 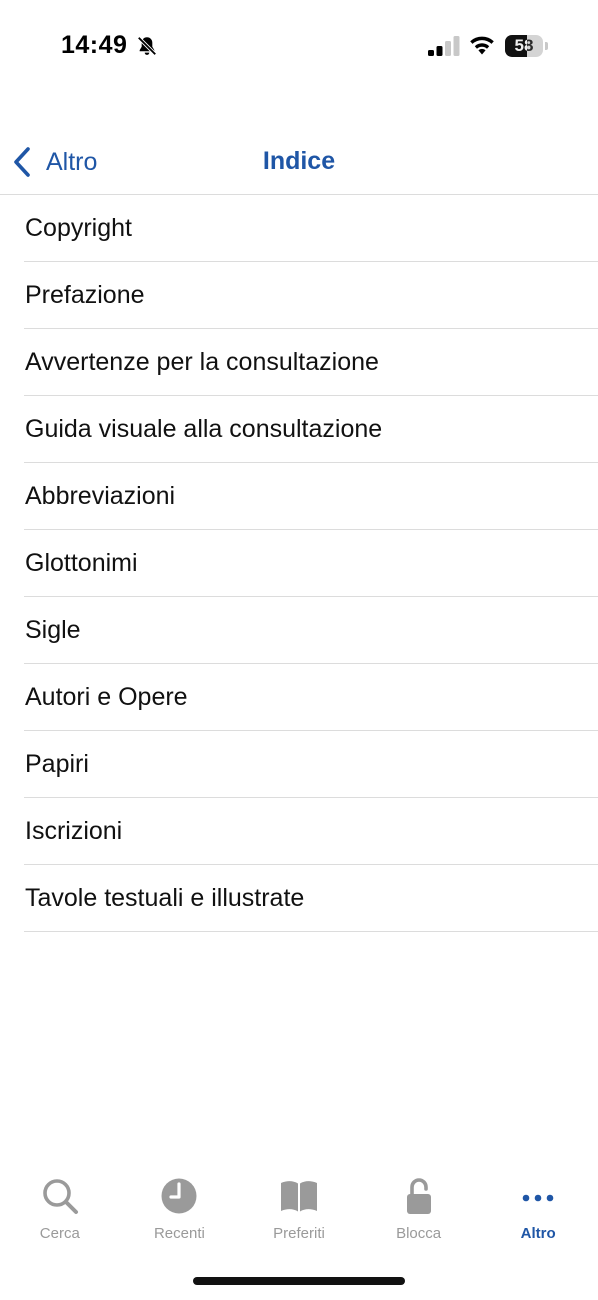 What do you see at coordinates (444, 46) in the screenshot?
I see `cellular-signal-icon` at bounding box center [444, 46].